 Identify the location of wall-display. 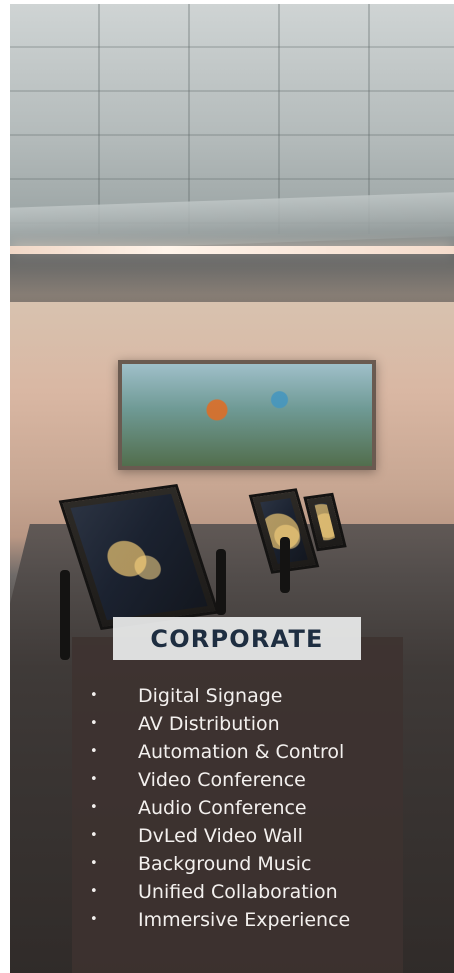
(247, 415).